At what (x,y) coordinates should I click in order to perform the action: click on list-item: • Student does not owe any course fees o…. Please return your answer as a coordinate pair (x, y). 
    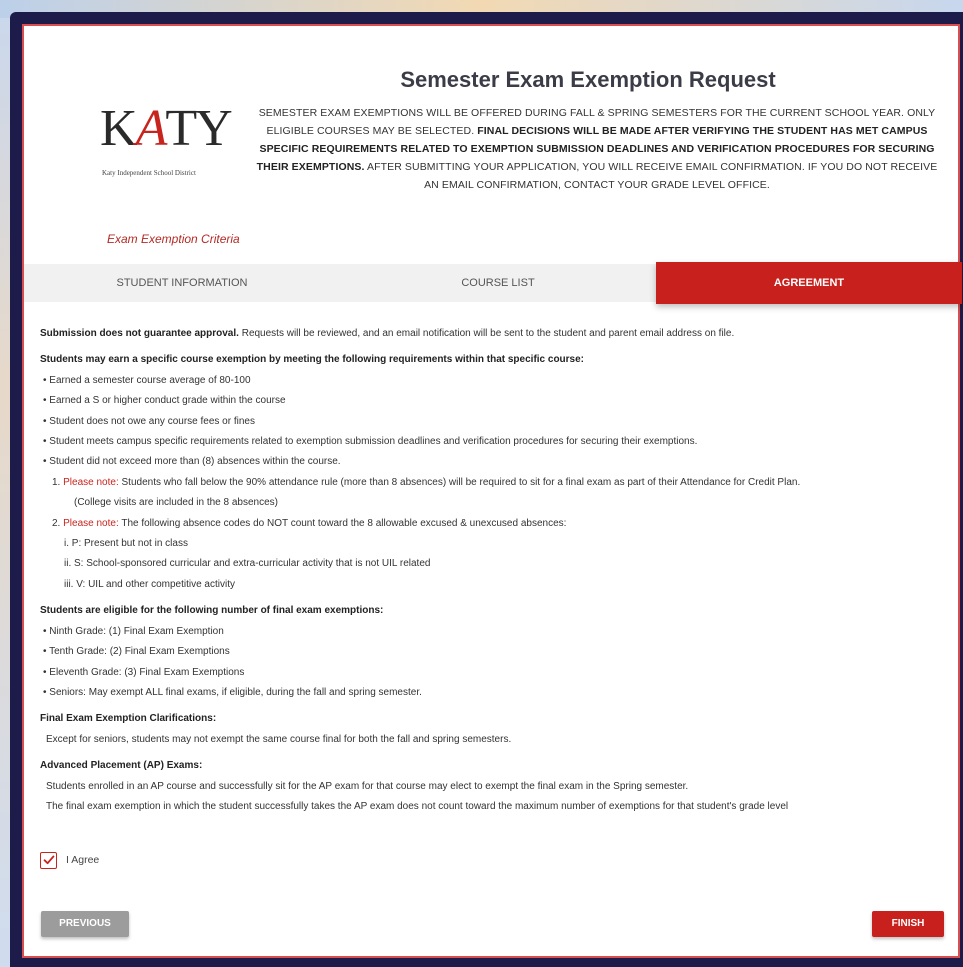
    Looking at the image, I should click on (149, 421).